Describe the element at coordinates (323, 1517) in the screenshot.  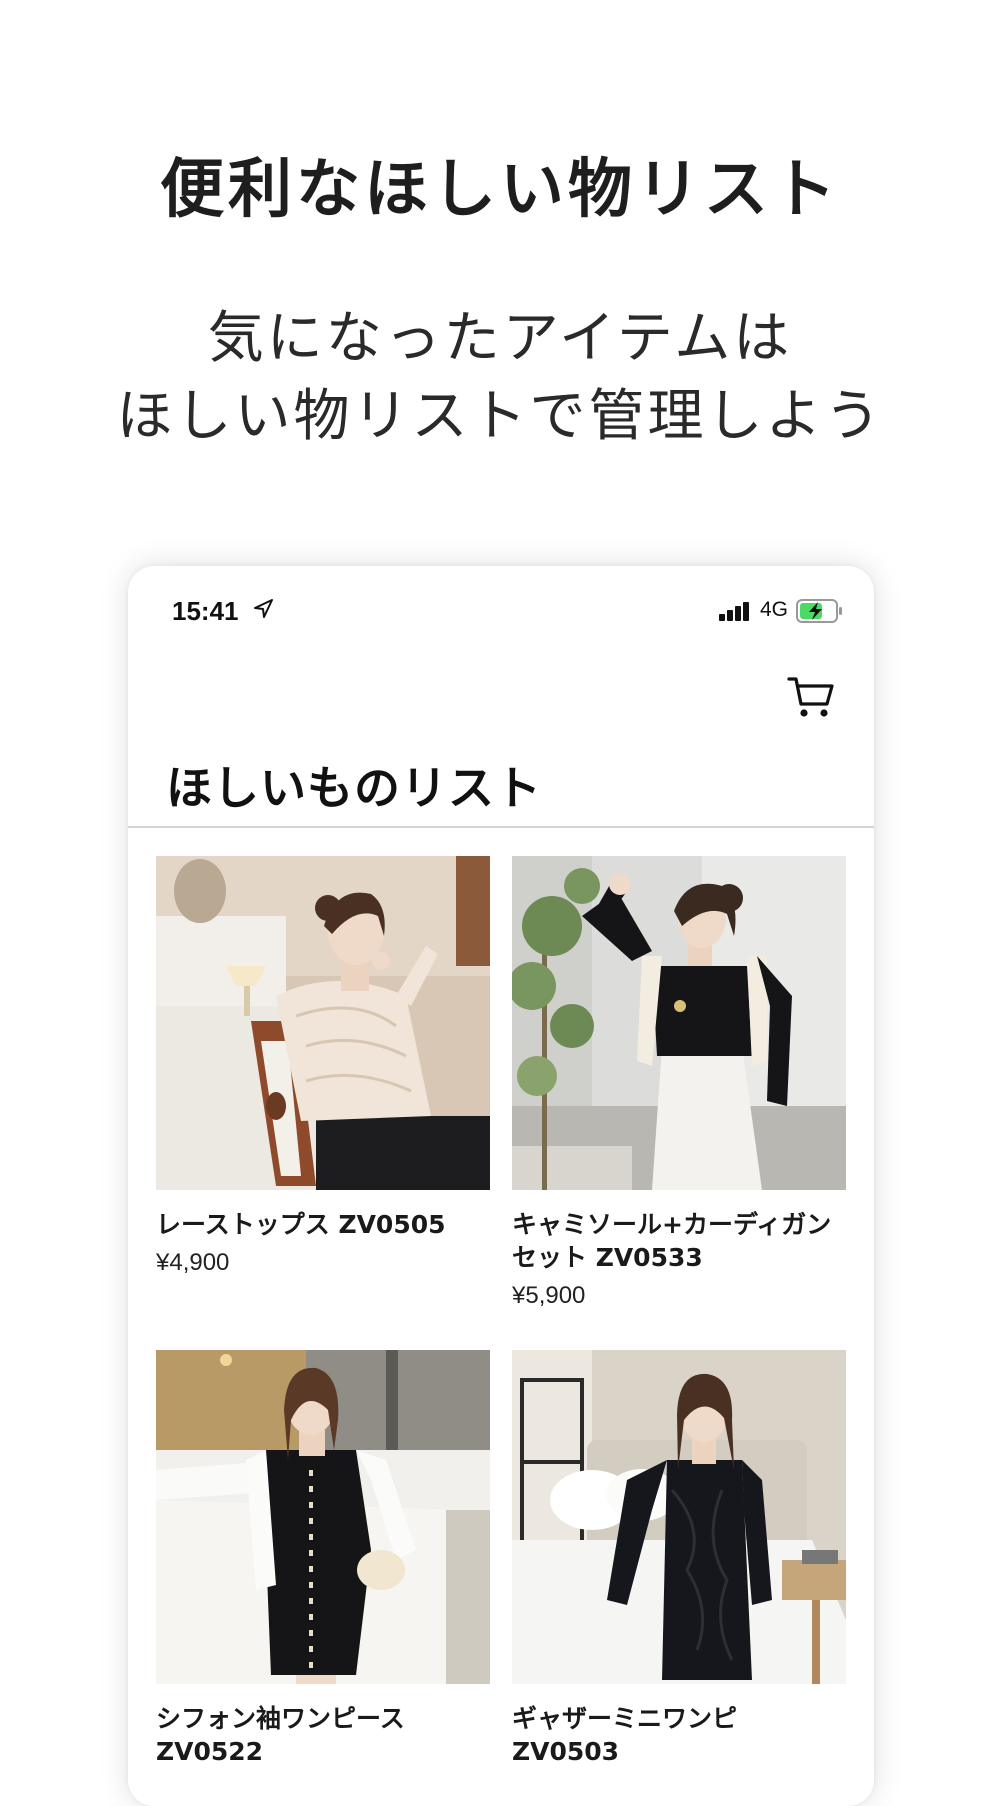
I see `product-image-chiffon-dress` at that location.